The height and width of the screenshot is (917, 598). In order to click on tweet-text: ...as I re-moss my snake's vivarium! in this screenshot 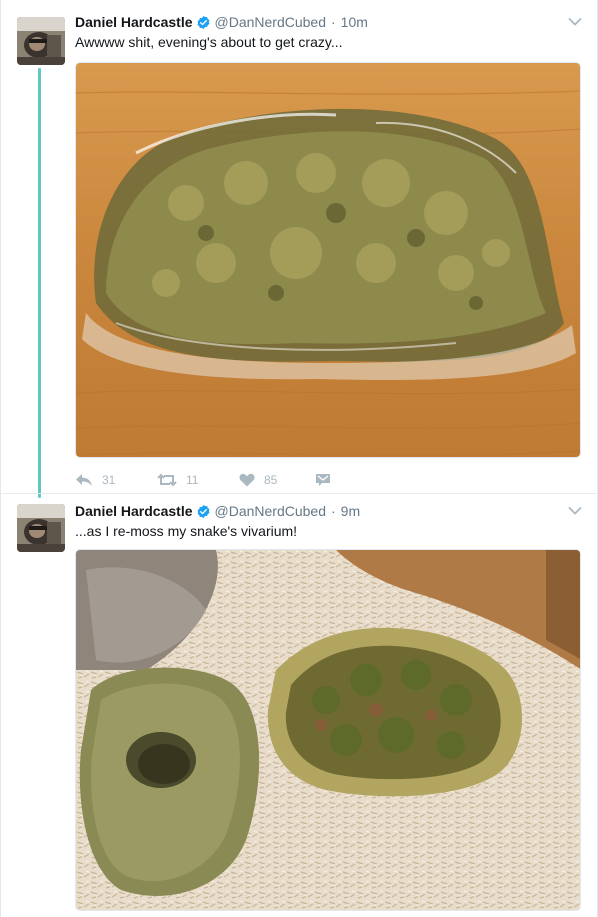, I will do `click(186, 531)`.